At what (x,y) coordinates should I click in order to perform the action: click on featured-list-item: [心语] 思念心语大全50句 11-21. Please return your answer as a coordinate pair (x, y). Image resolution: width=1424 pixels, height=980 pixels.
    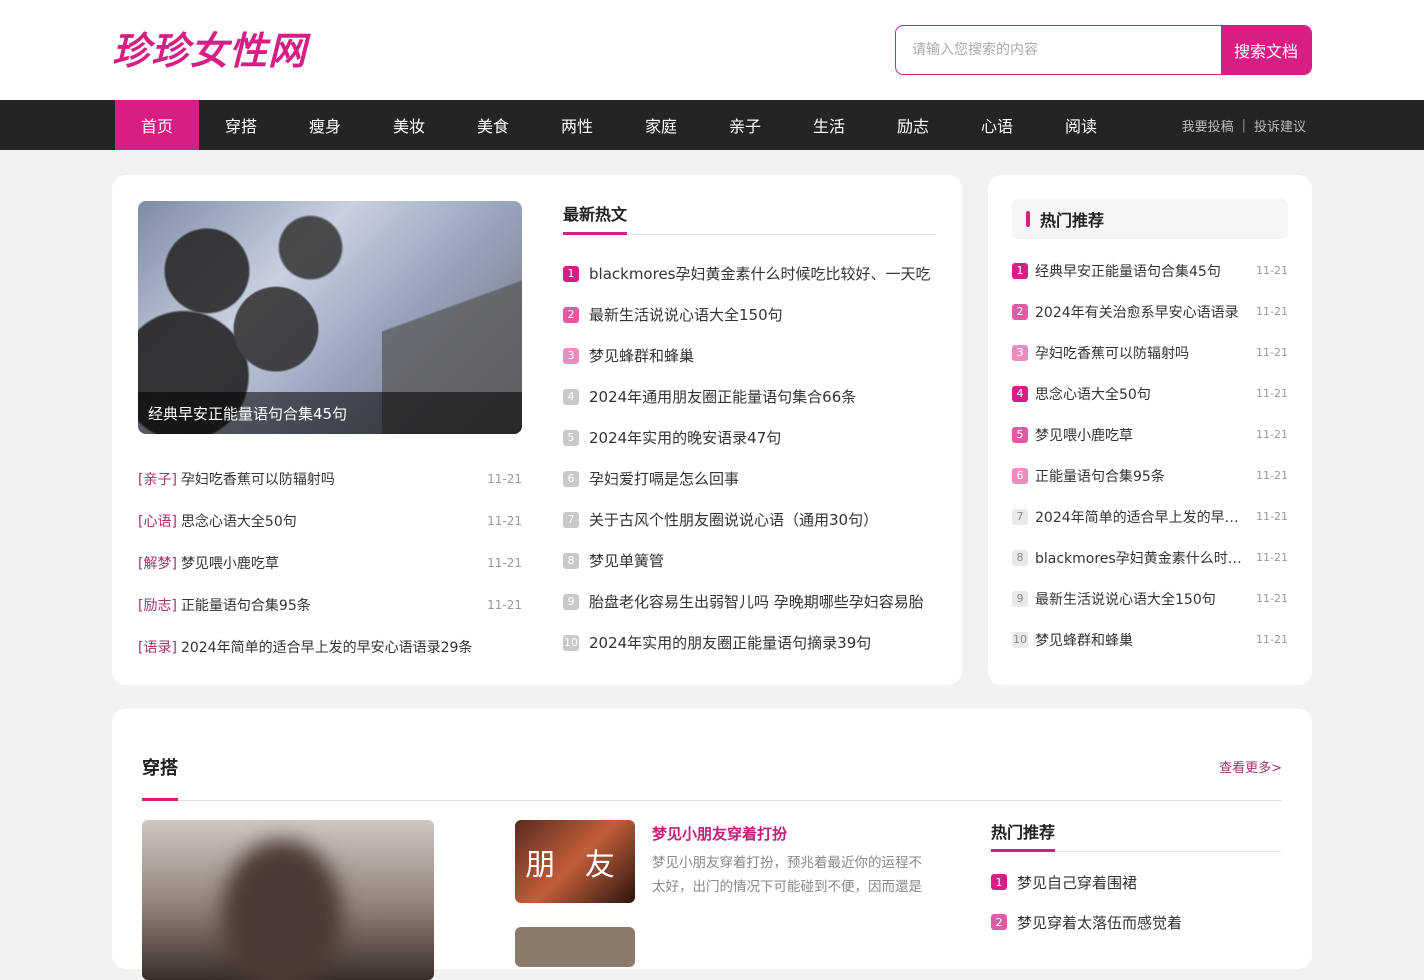
    Looking at the image, I should click on (330, 521).